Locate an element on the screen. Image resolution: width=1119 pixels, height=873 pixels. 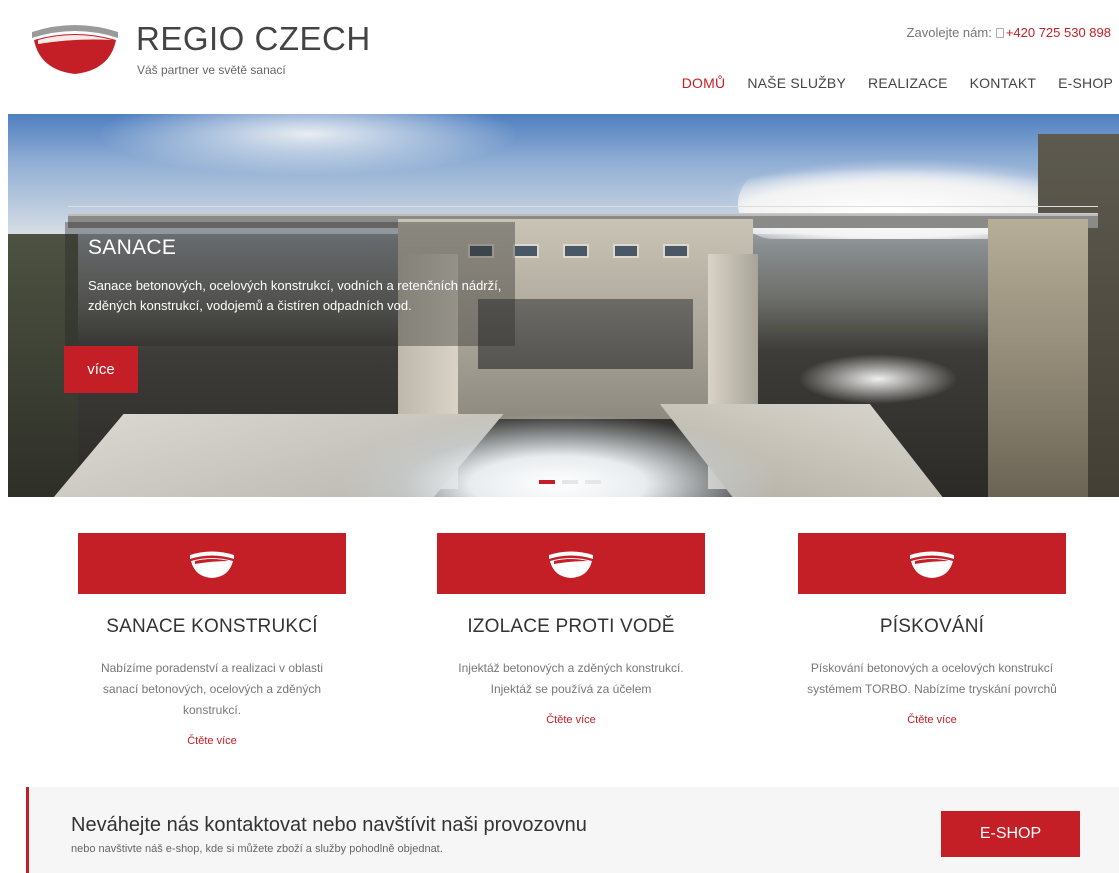
nav-item-realizace: REALIZACE is located at coordinates (908, 83).